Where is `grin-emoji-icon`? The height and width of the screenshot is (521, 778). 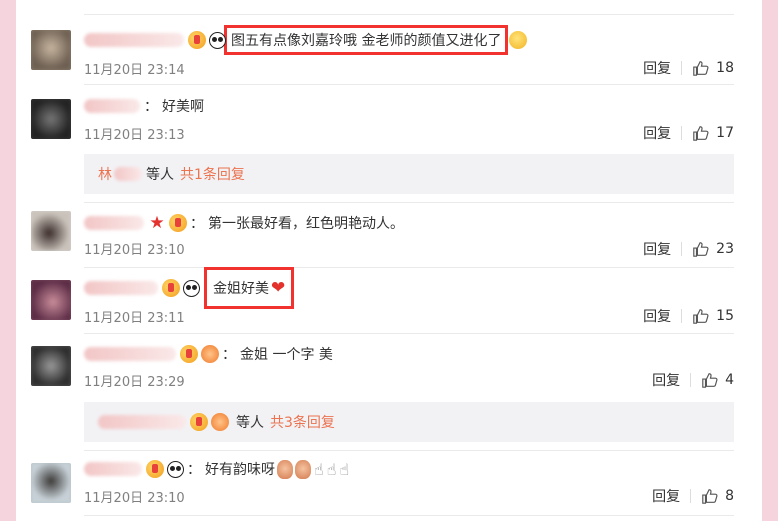
grin-emoji-icon is located at coordinates (518, 40).